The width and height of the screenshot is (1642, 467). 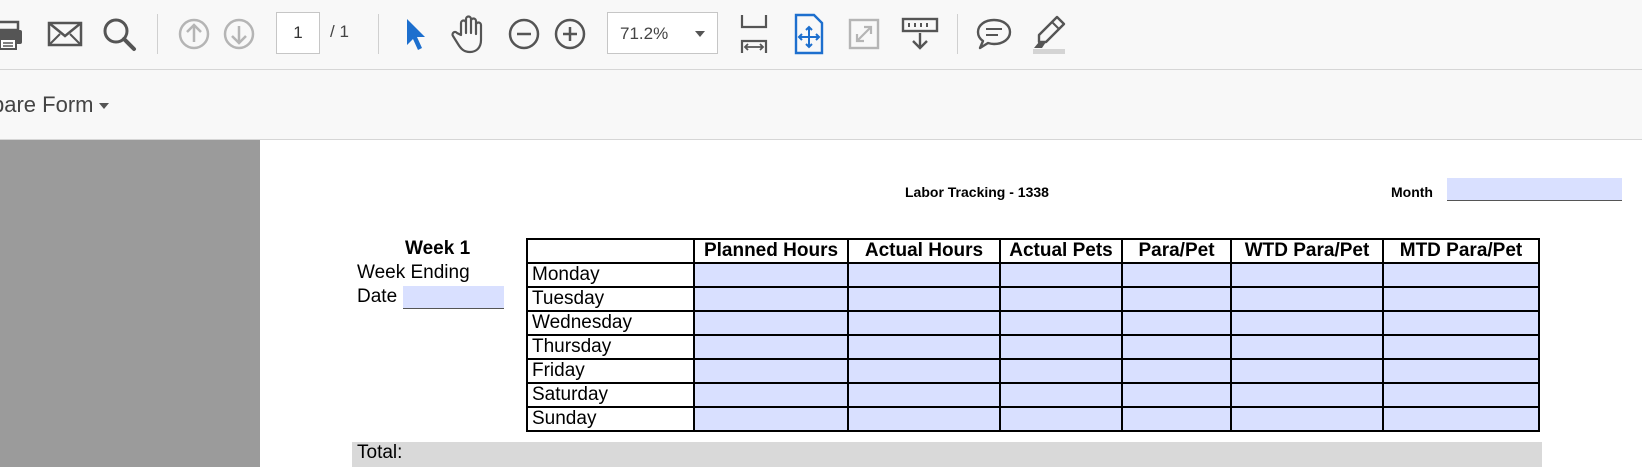 I want to click on date-label: Date, so click(x=377, y=296).